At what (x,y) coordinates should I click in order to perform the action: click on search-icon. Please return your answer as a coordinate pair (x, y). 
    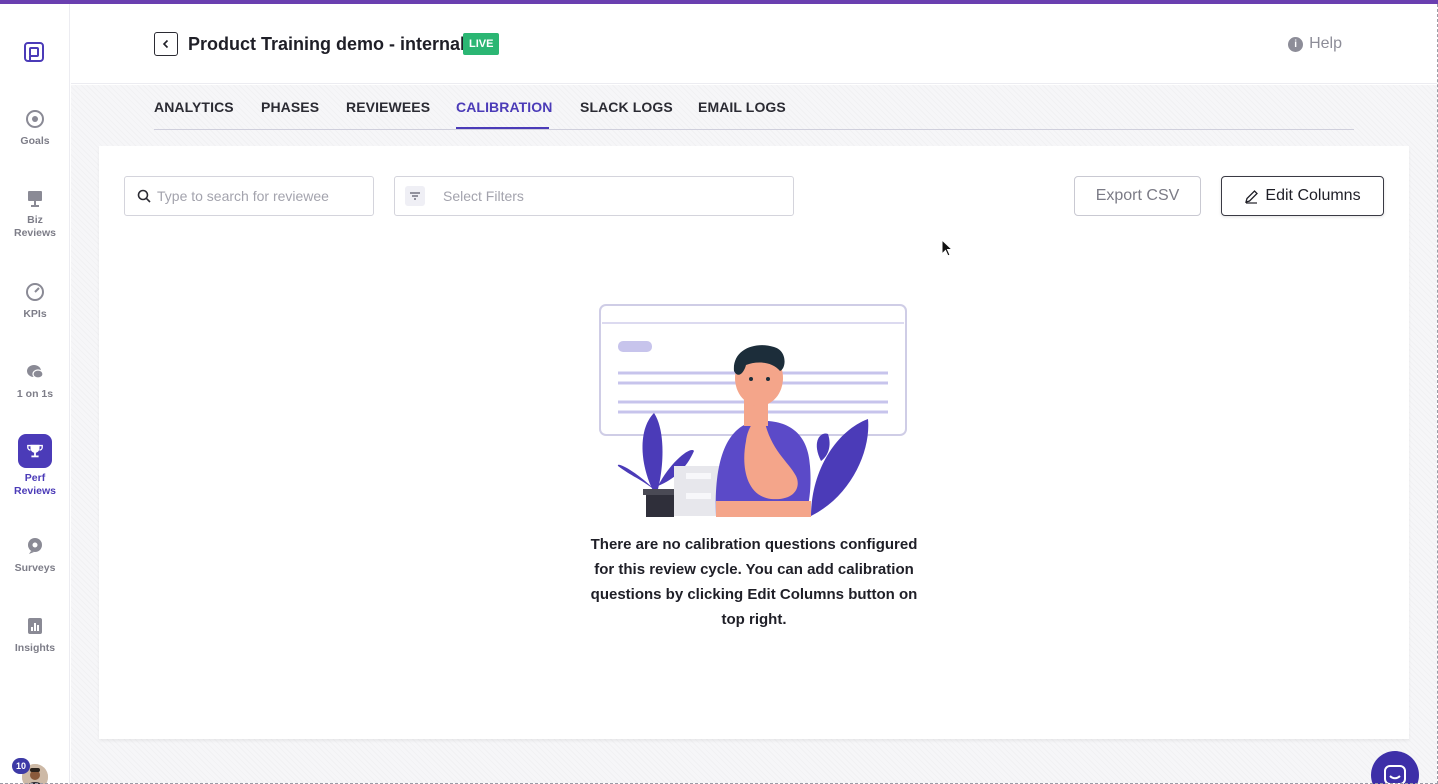
    Looking at the image, I should click on (144, 196).